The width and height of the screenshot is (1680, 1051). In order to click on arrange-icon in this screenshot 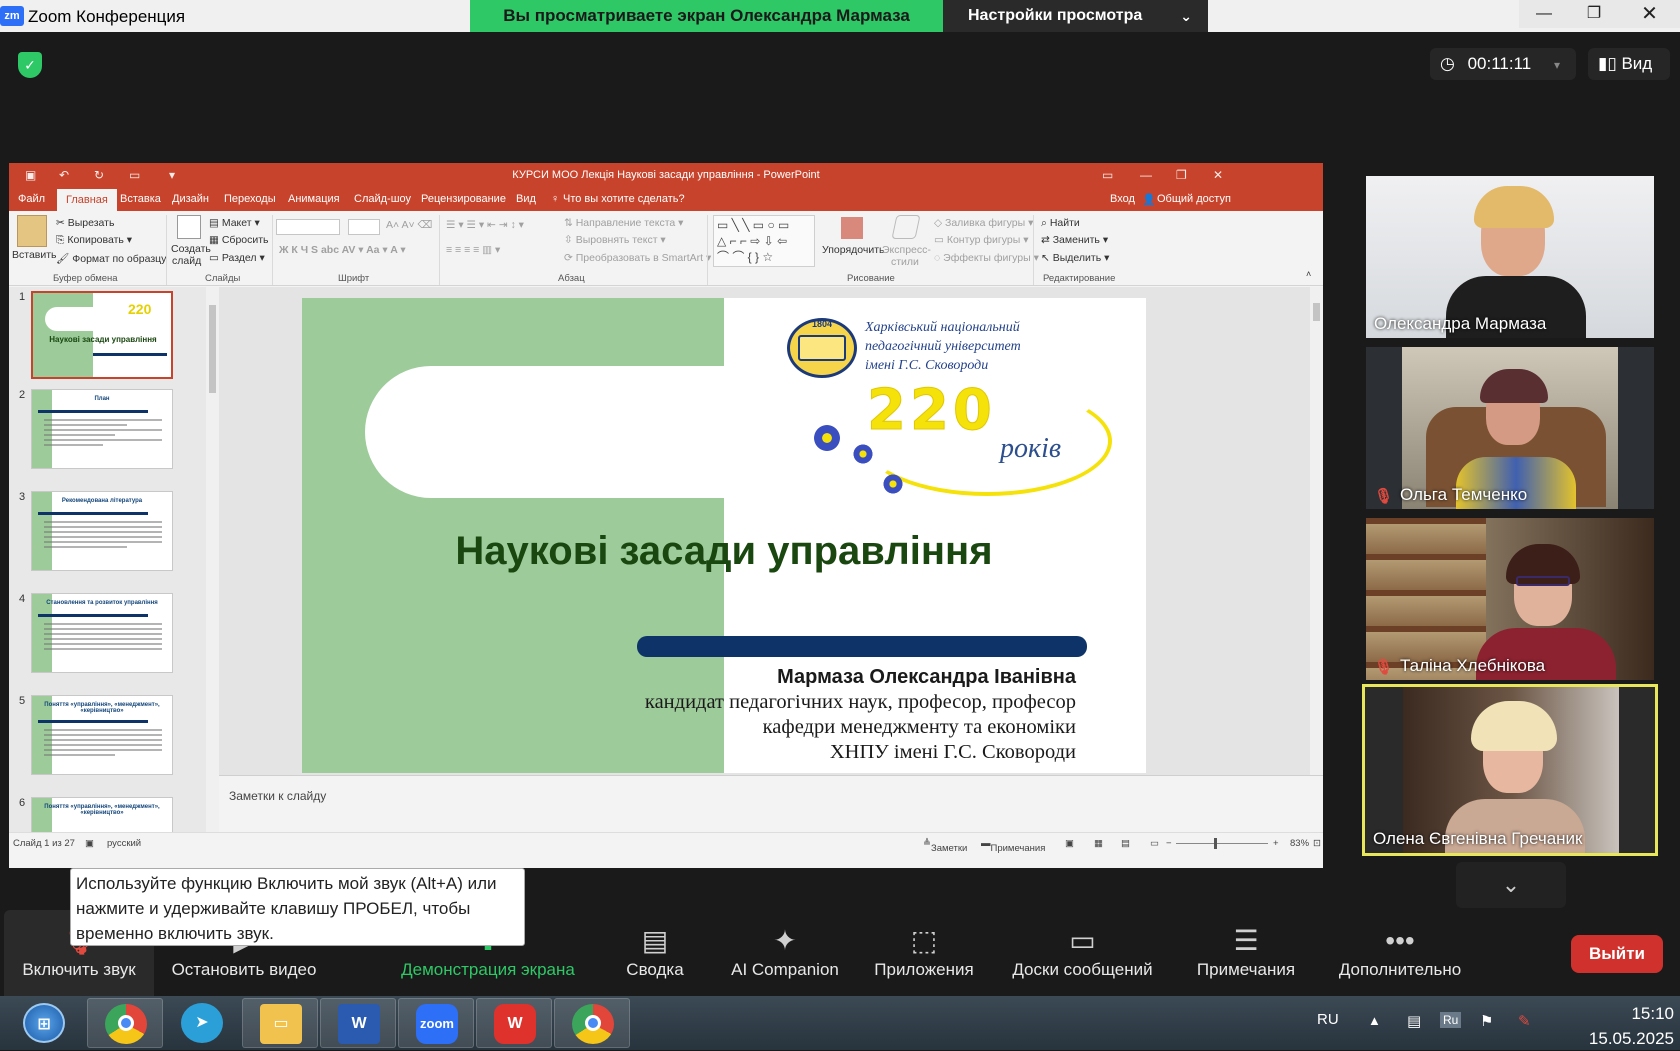, I will do `click(852, 228)`.